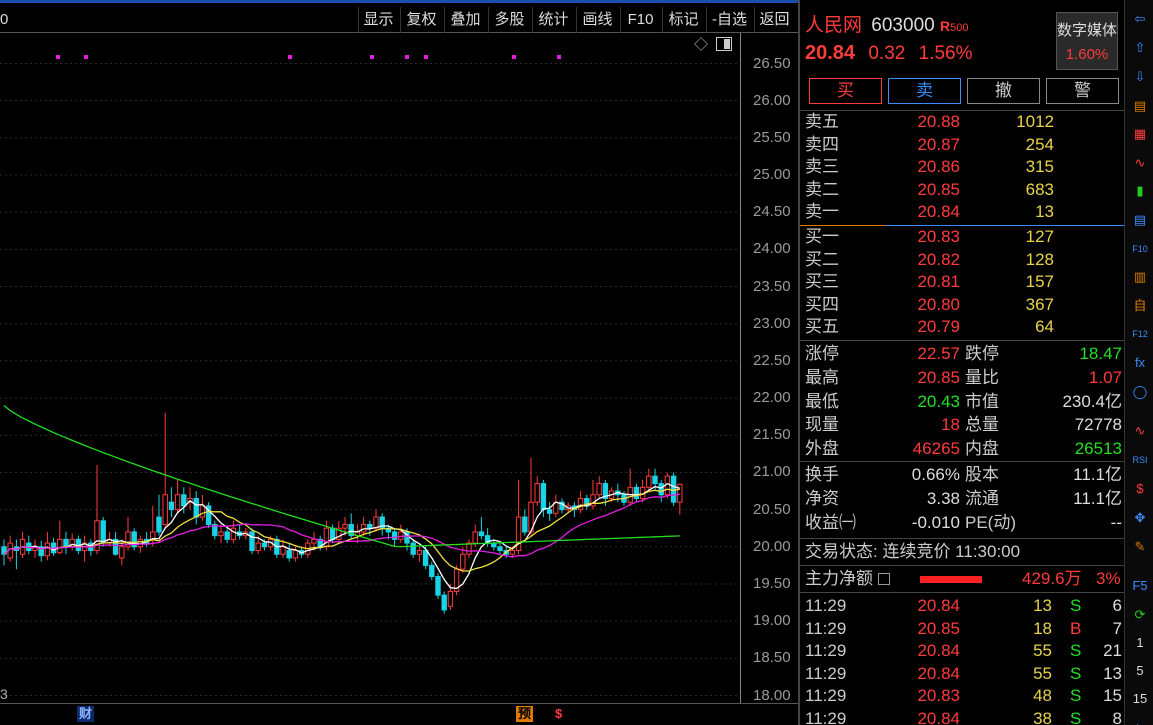  What do you see at coordinates (1003, 91) in the screenshot?
I see `cancel-order-button: 撤` at bounding box center [1003, 91].